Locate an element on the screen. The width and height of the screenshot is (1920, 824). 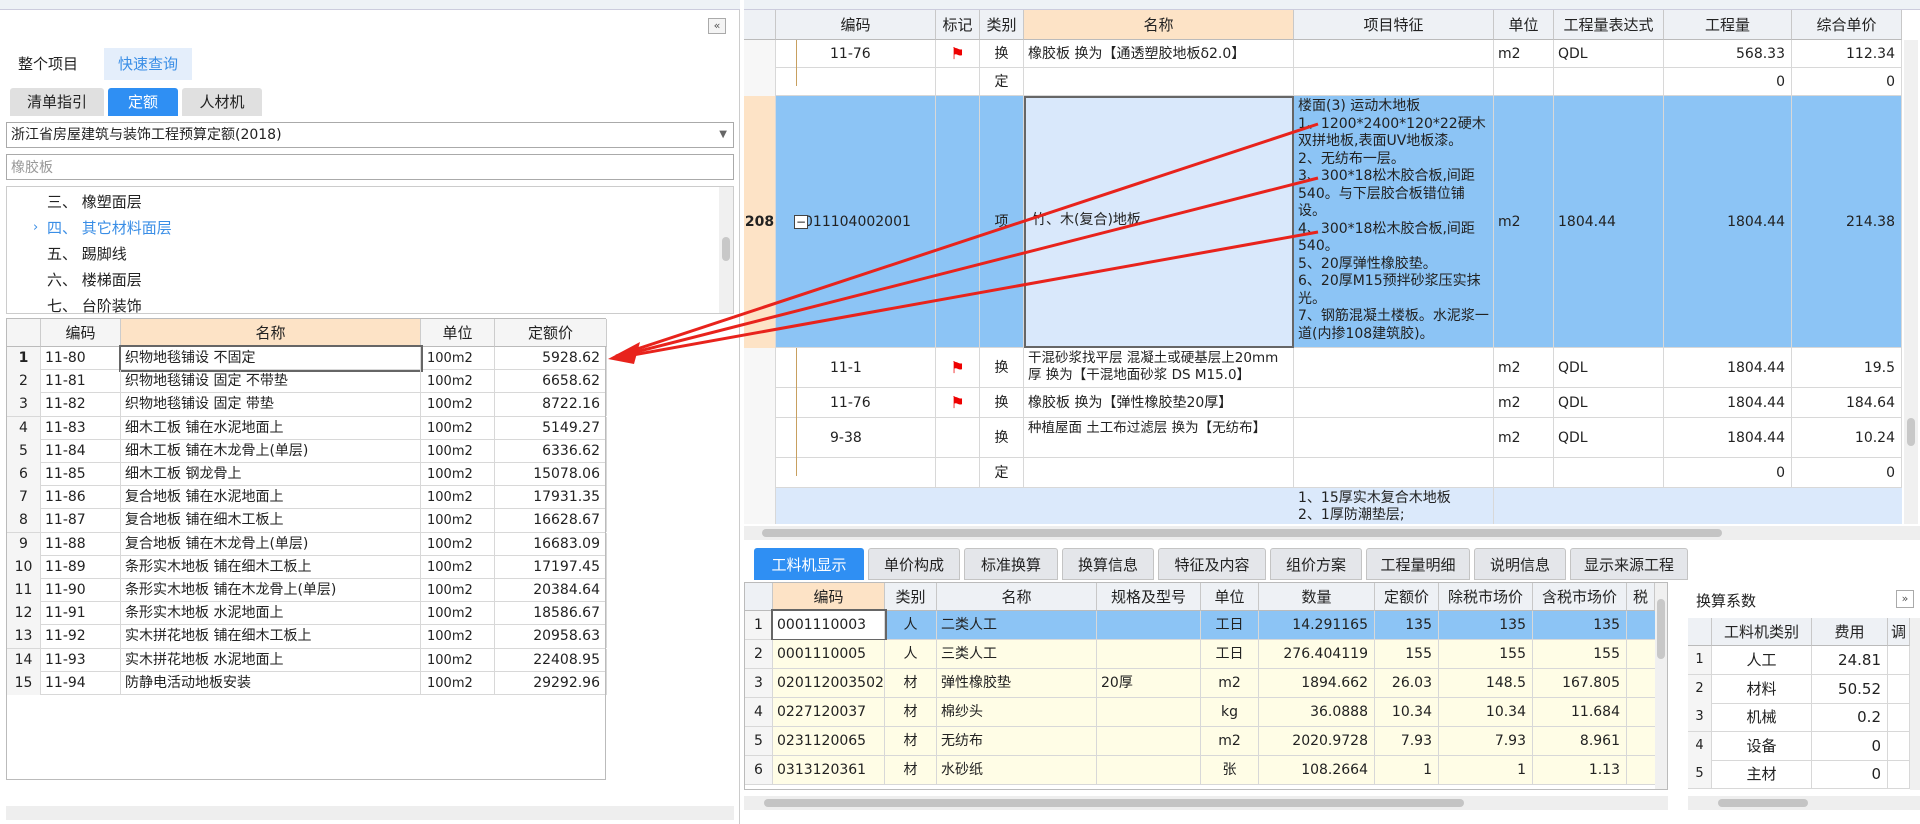
quantity-cell: 276.404119 is located at coordinates (1317, 654).